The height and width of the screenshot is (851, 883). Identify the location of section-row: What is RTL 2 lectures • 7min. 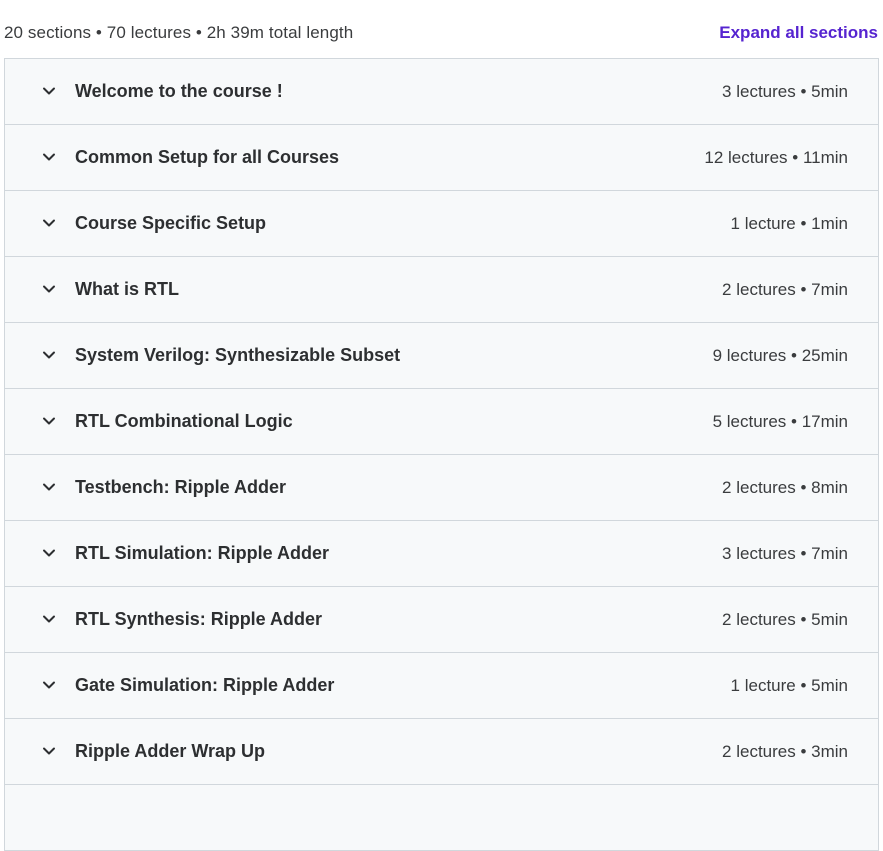
(441, 290).